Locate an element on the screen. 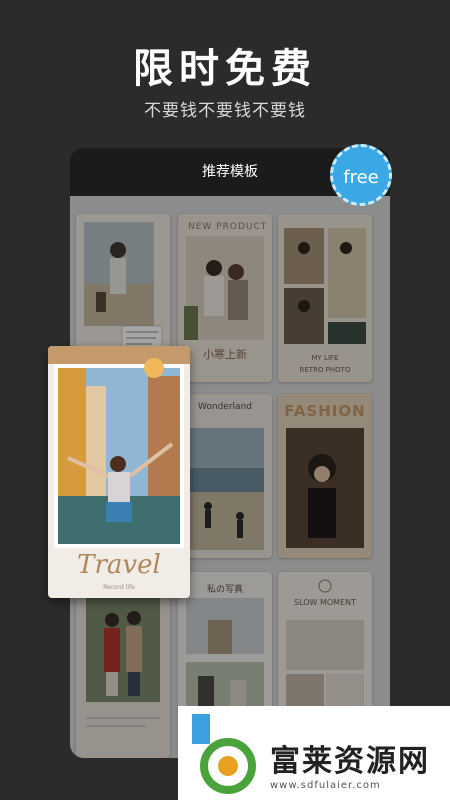 Image resolution: width=450 pixels, height=800 pixels. watermark-banner: 富莱资源网 www.sdfulaier.com is located at coordinates (314, 753).